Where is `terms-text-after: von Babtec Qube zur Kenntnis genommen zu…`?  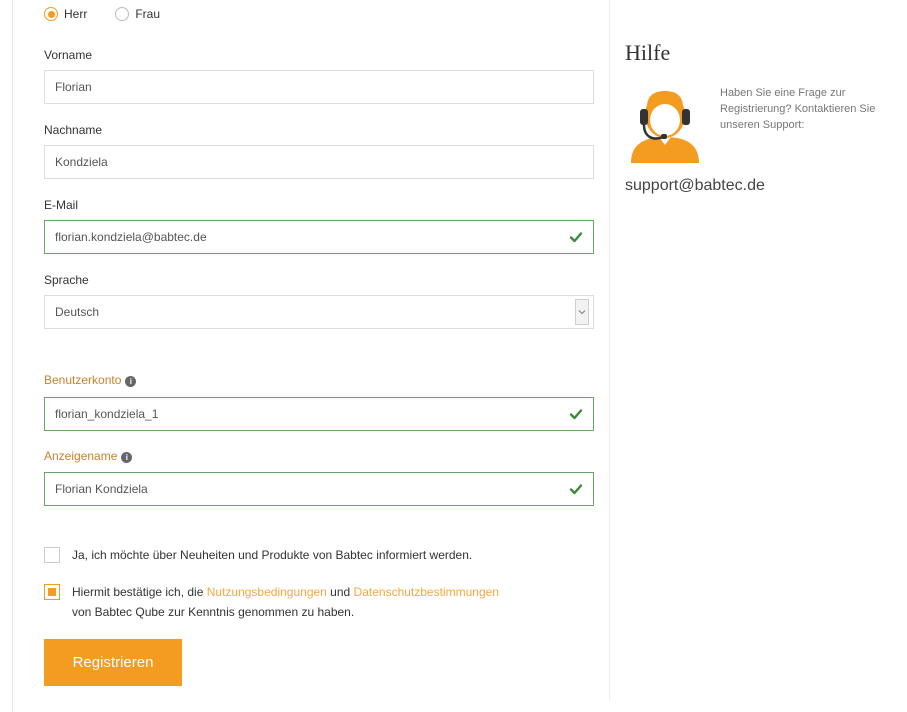
terms-text-after: von Babtec Qube zur Kenntnis genommen zu… is located at coordinates (213, 612).